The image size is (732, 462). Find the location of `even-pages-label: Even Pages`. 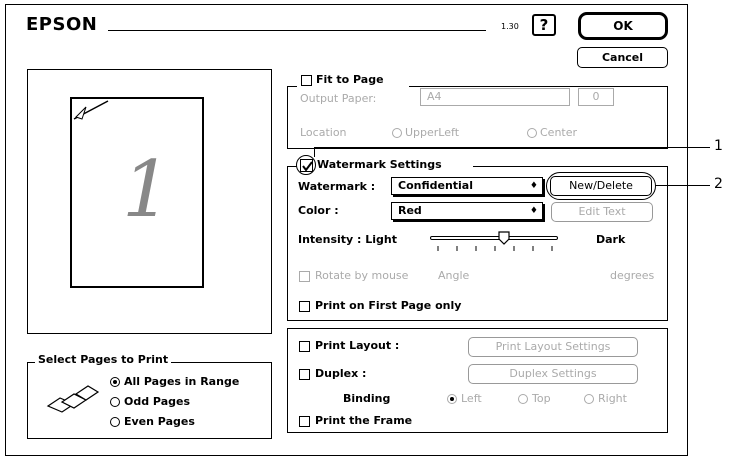

even-pages-label: Even Pages is located at coordinates (159, 421).